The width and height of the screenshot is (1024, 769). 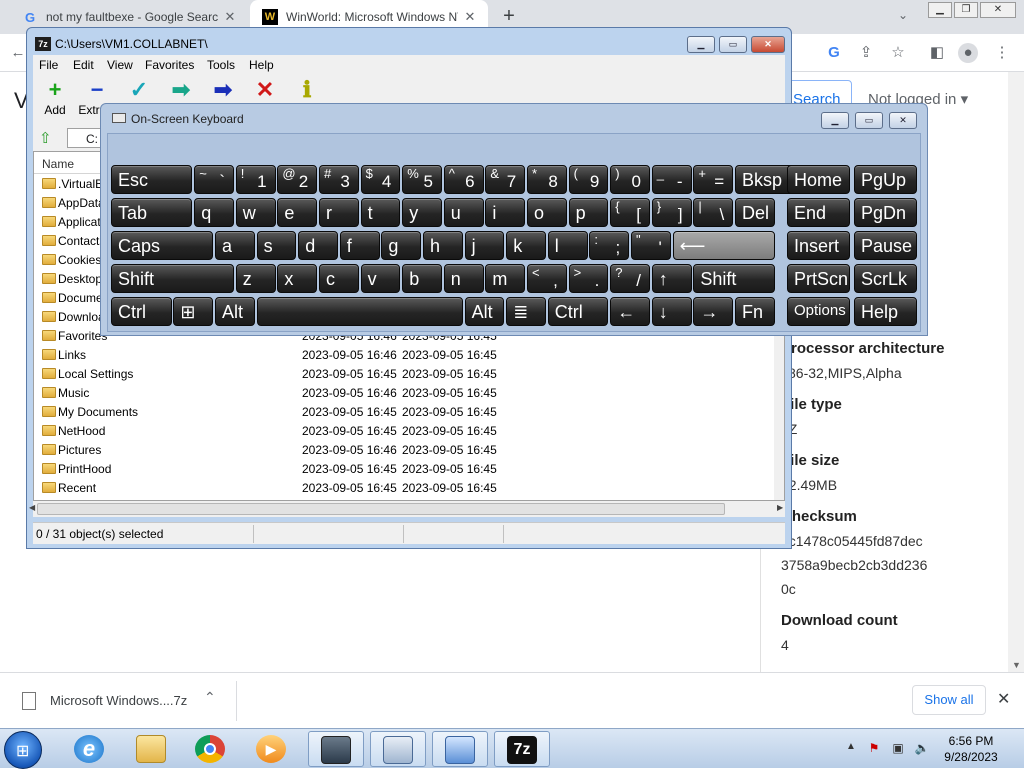 I want to click on menu-view: View, so click(x=120, y=65).